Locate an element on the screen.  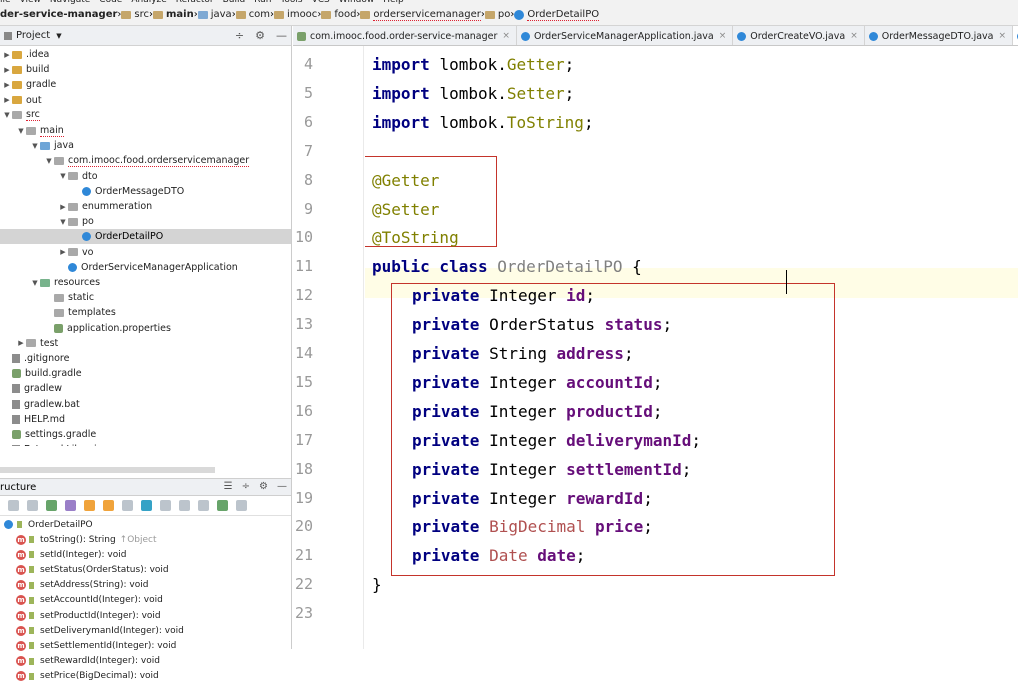
tree-item: ▼src is located at coordinates (145, 115).